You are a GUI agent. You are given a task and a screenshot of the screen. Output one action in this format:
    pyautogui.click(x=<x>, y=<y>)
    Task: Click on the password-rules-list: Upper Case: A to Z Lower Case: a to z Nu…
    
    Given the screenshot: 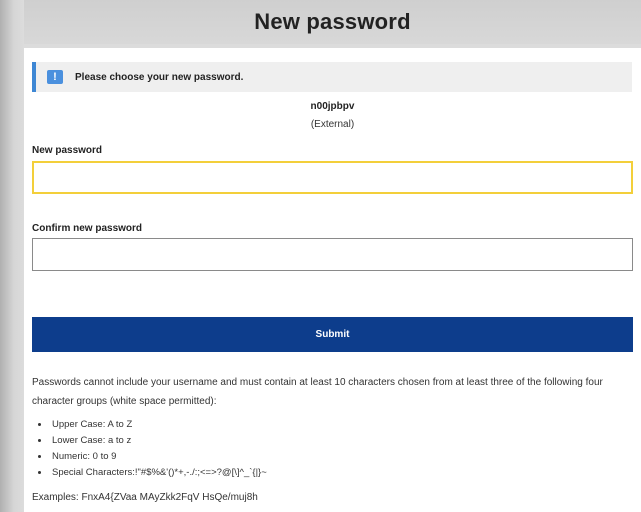 What is the action you would take?
    pyautogui.click(x=149, y=449)
    